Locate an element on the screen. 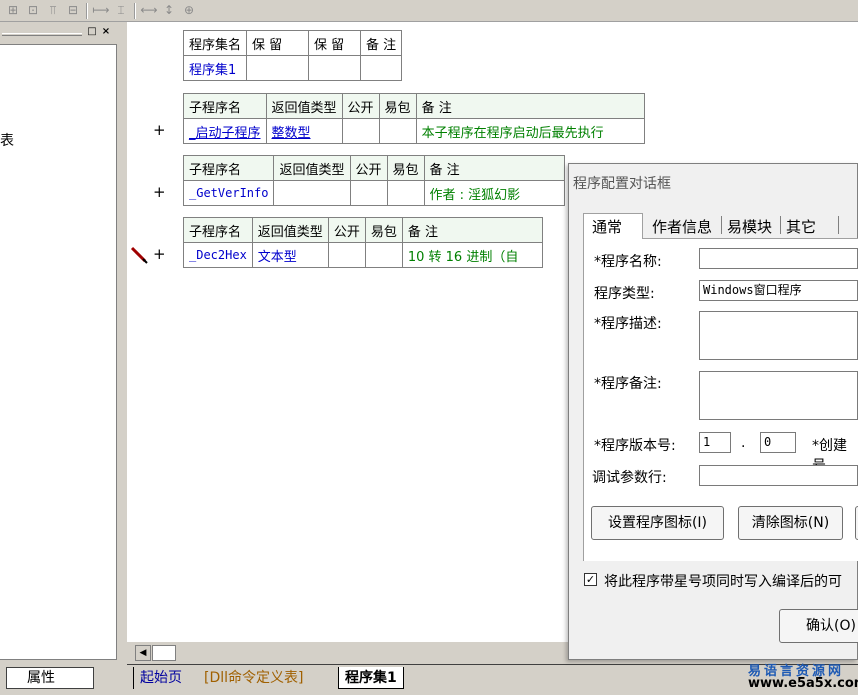 The height and width of the screenshot is (695, 858). subroutine-name: _启动子程序 is located at coordinates (225, 131).